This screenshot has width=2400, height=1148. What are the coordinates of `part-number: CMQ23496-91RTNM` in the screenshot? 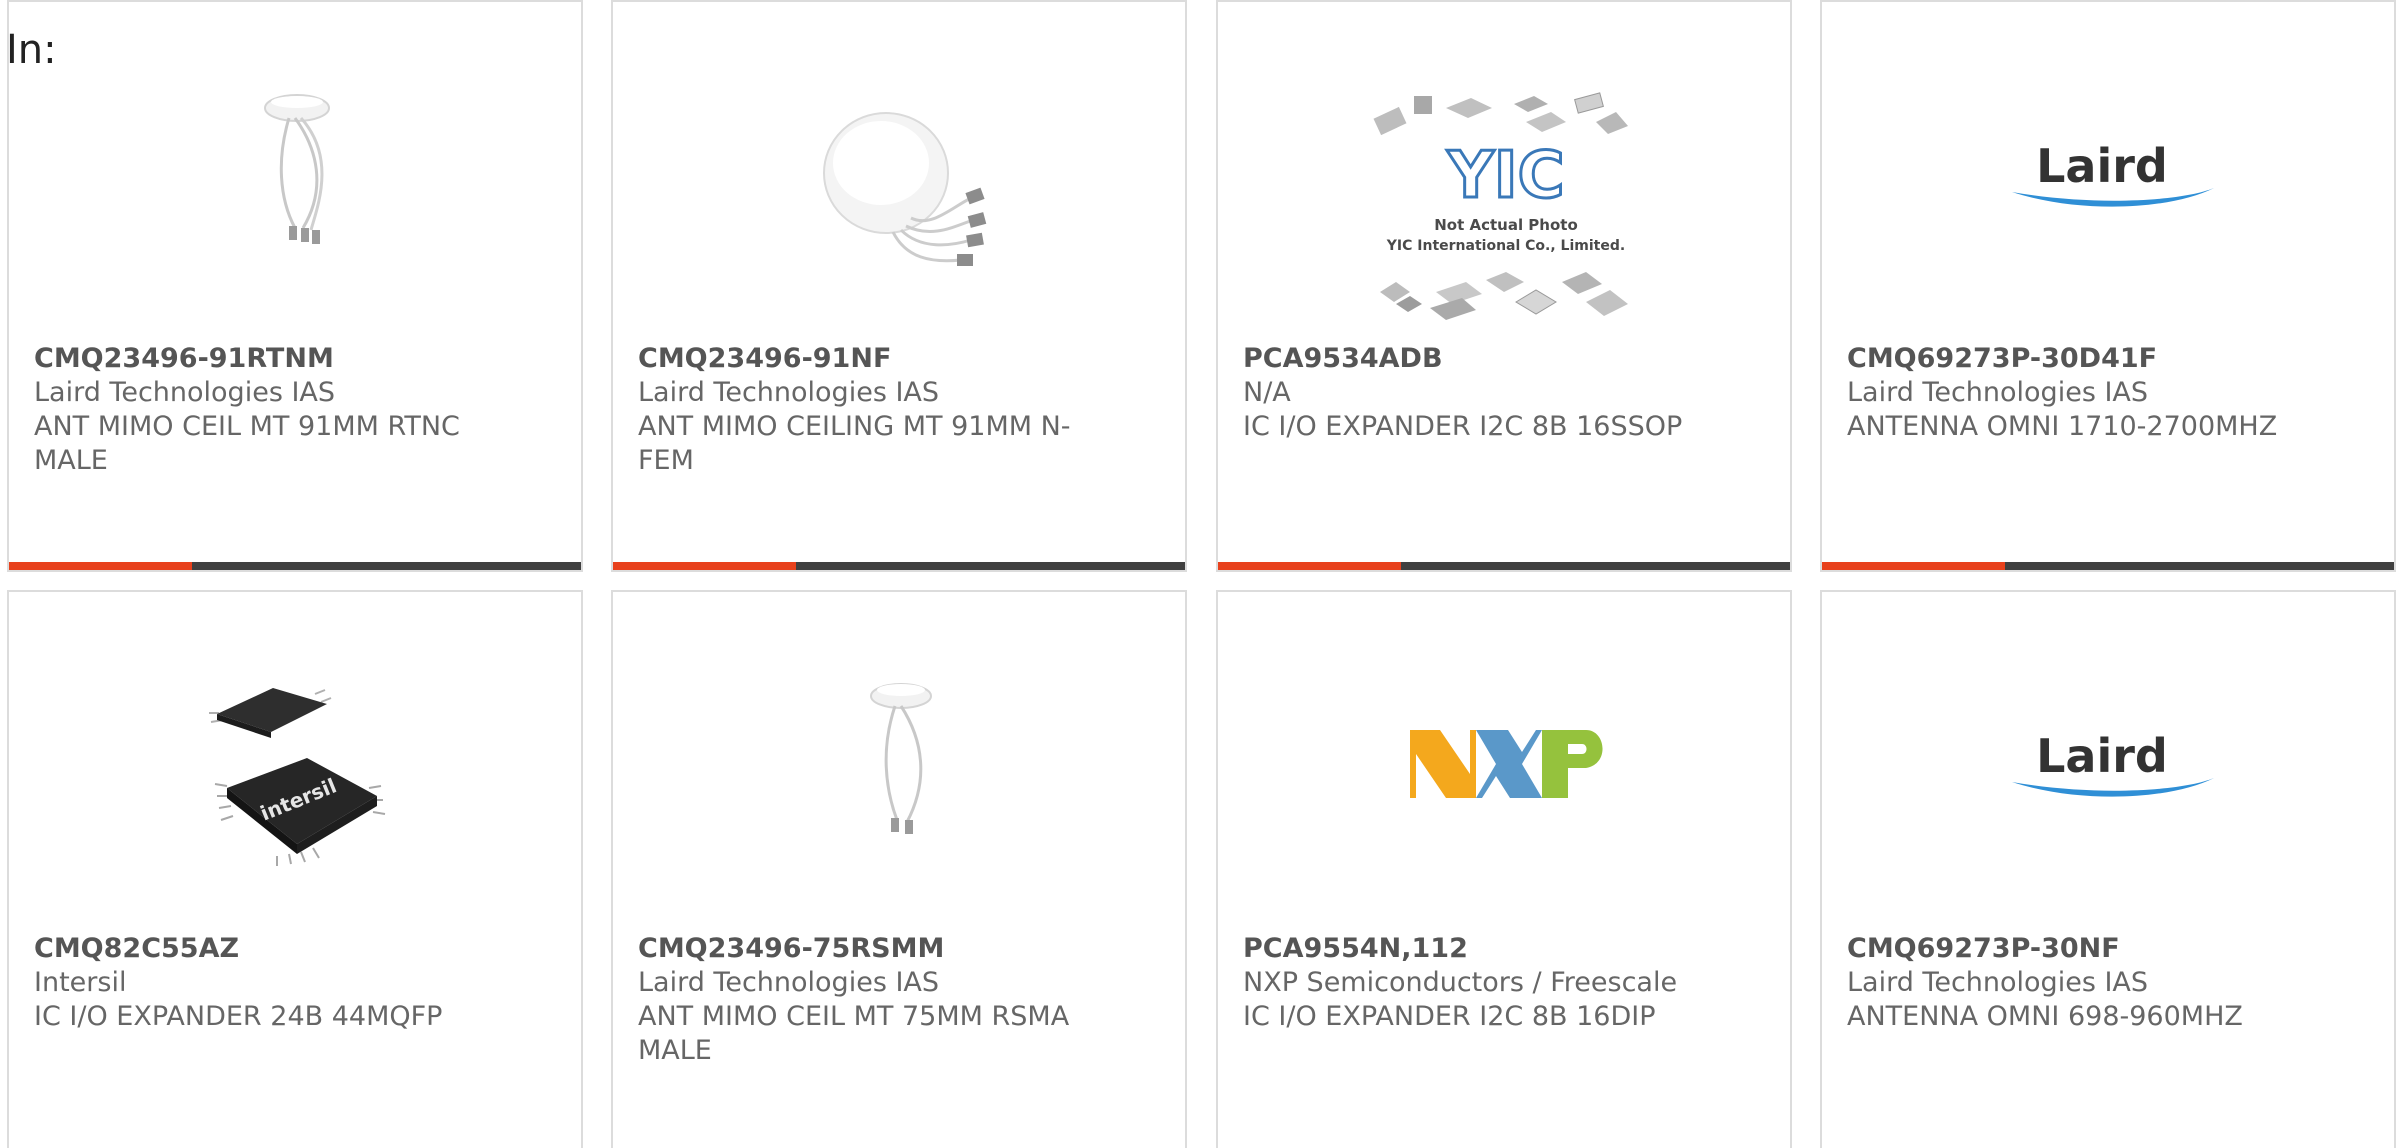 It's located at (264, 359).